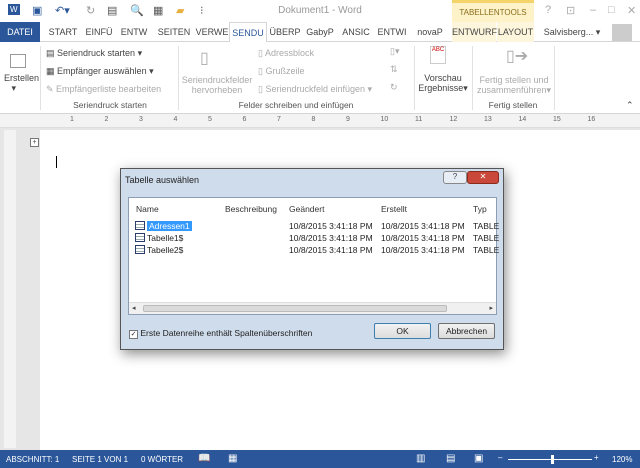 The height and width of the screenshot is (468, 640). I want to click on collapse-ribbon-icon: ⌃, so click(630, 105).